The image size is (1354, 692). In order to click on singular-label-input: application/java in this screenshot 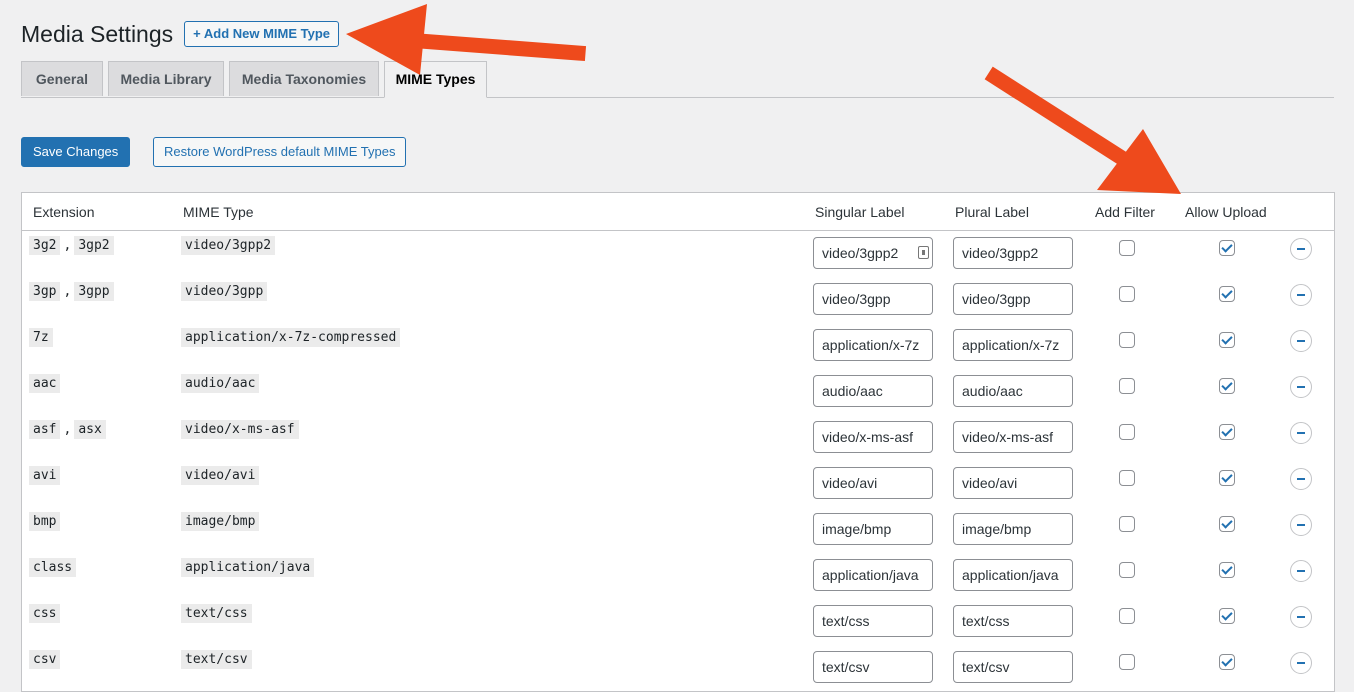, I will do `click(873, 575)`.